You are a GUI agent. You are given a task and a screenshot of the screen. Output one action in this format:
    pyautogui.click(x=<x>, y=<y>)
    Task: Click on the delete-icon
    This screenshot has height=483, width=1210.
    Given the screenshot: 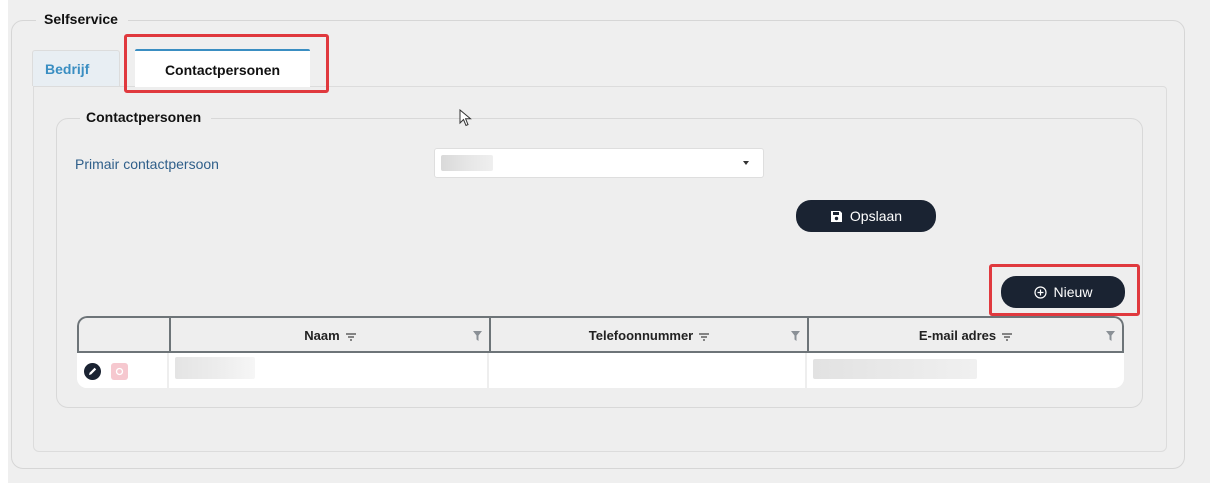 What is the action you would take?
    pyautogui.click(x=119, y=371)
    